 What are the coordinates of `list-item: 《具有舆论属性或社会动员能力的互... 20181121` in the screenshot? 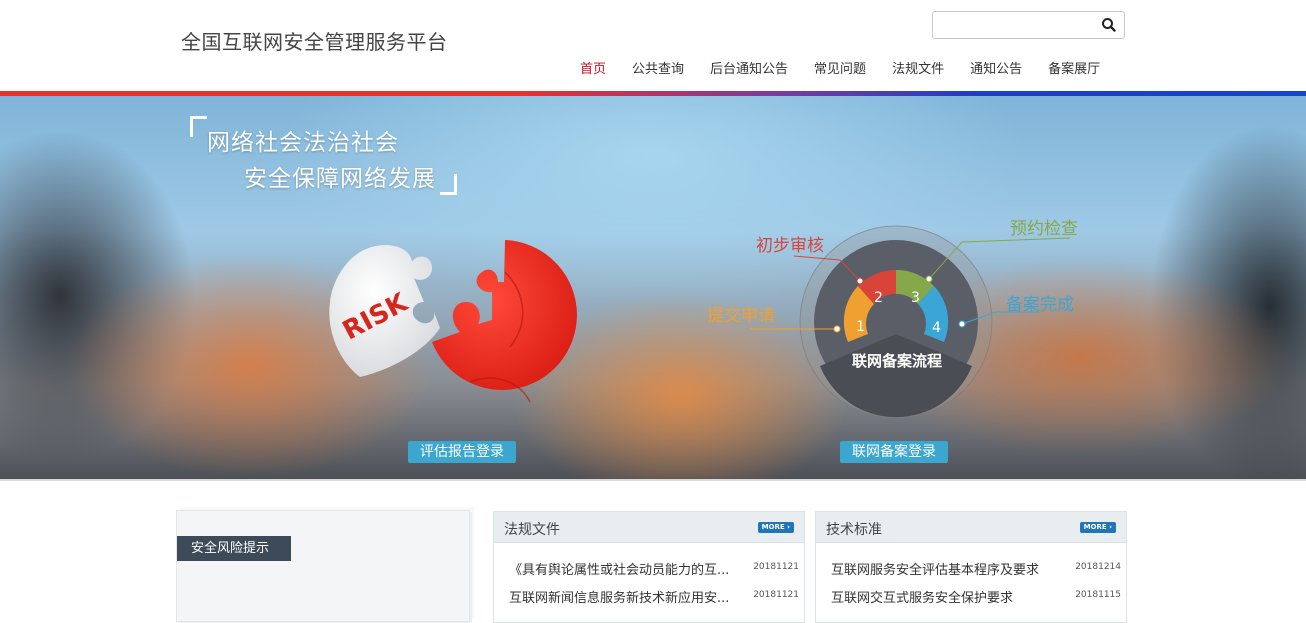 It's located at (654, 569).